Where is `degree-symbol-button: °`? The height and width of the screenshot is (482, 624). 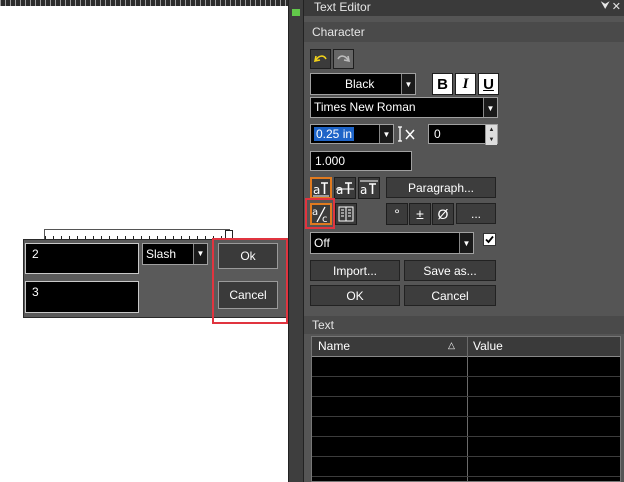
degree-symbol-button: ° is located at coordinates (397, 214).